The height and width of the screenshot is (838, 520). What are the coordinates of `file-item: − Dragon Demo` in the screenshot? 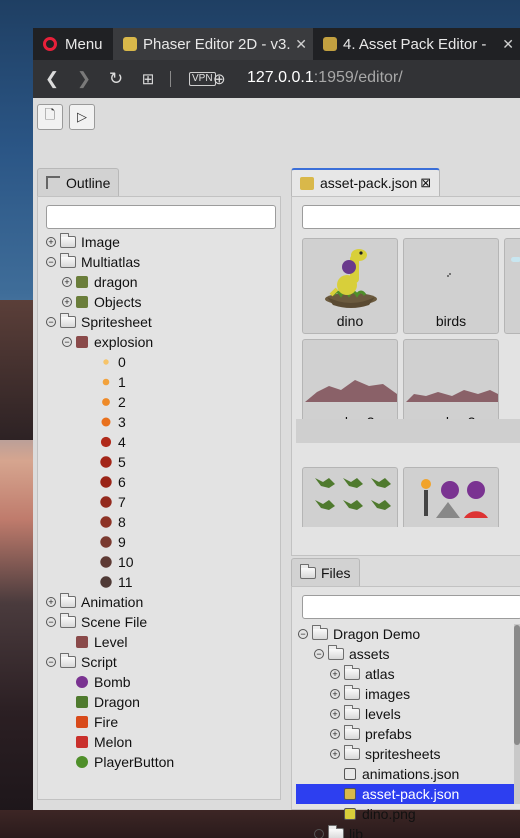 It's located at (408, 634).